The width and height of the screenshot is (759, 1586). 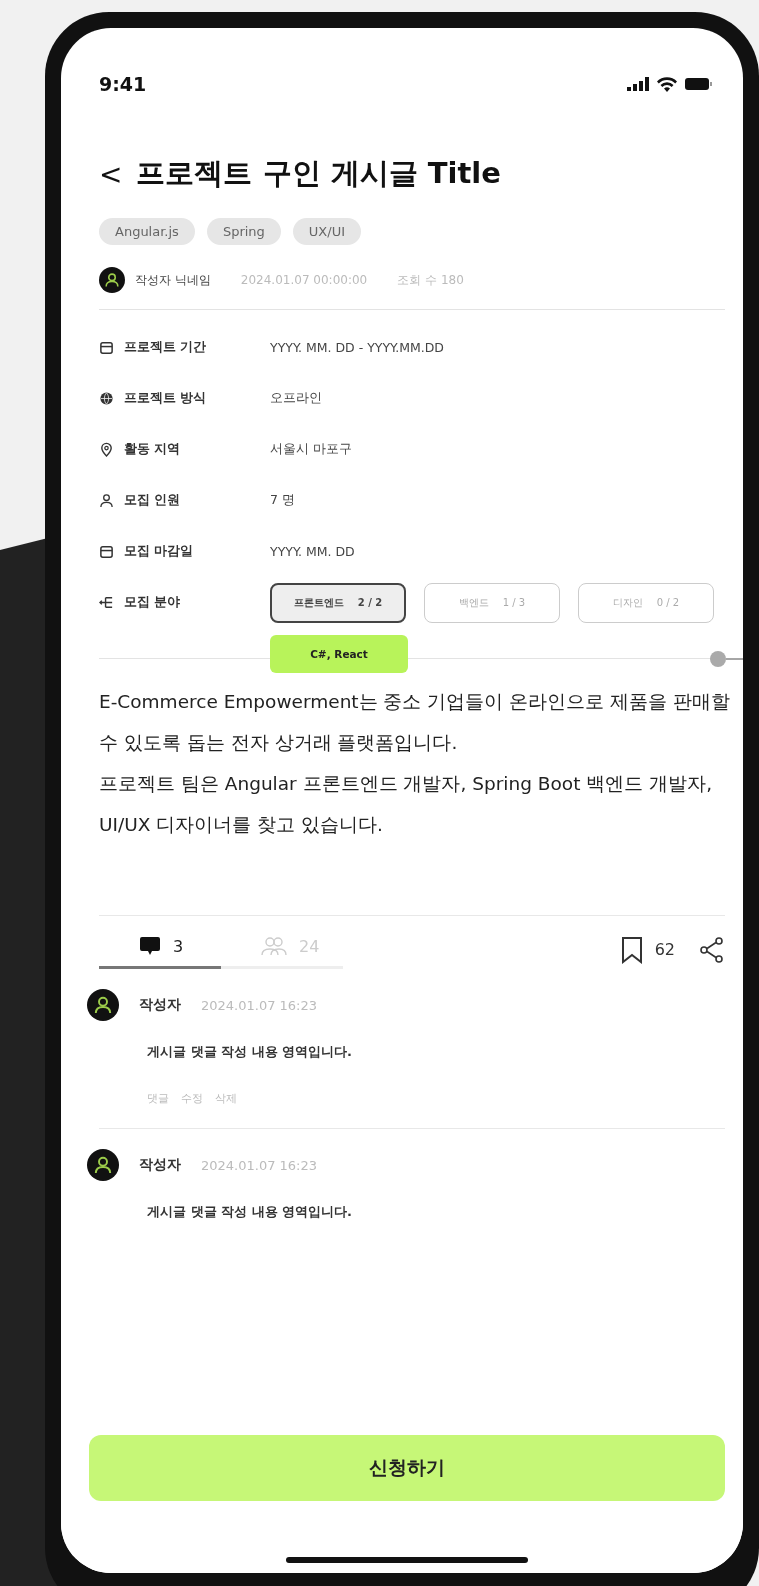 I want to click on branch-icon, so click(x=106, y=602).